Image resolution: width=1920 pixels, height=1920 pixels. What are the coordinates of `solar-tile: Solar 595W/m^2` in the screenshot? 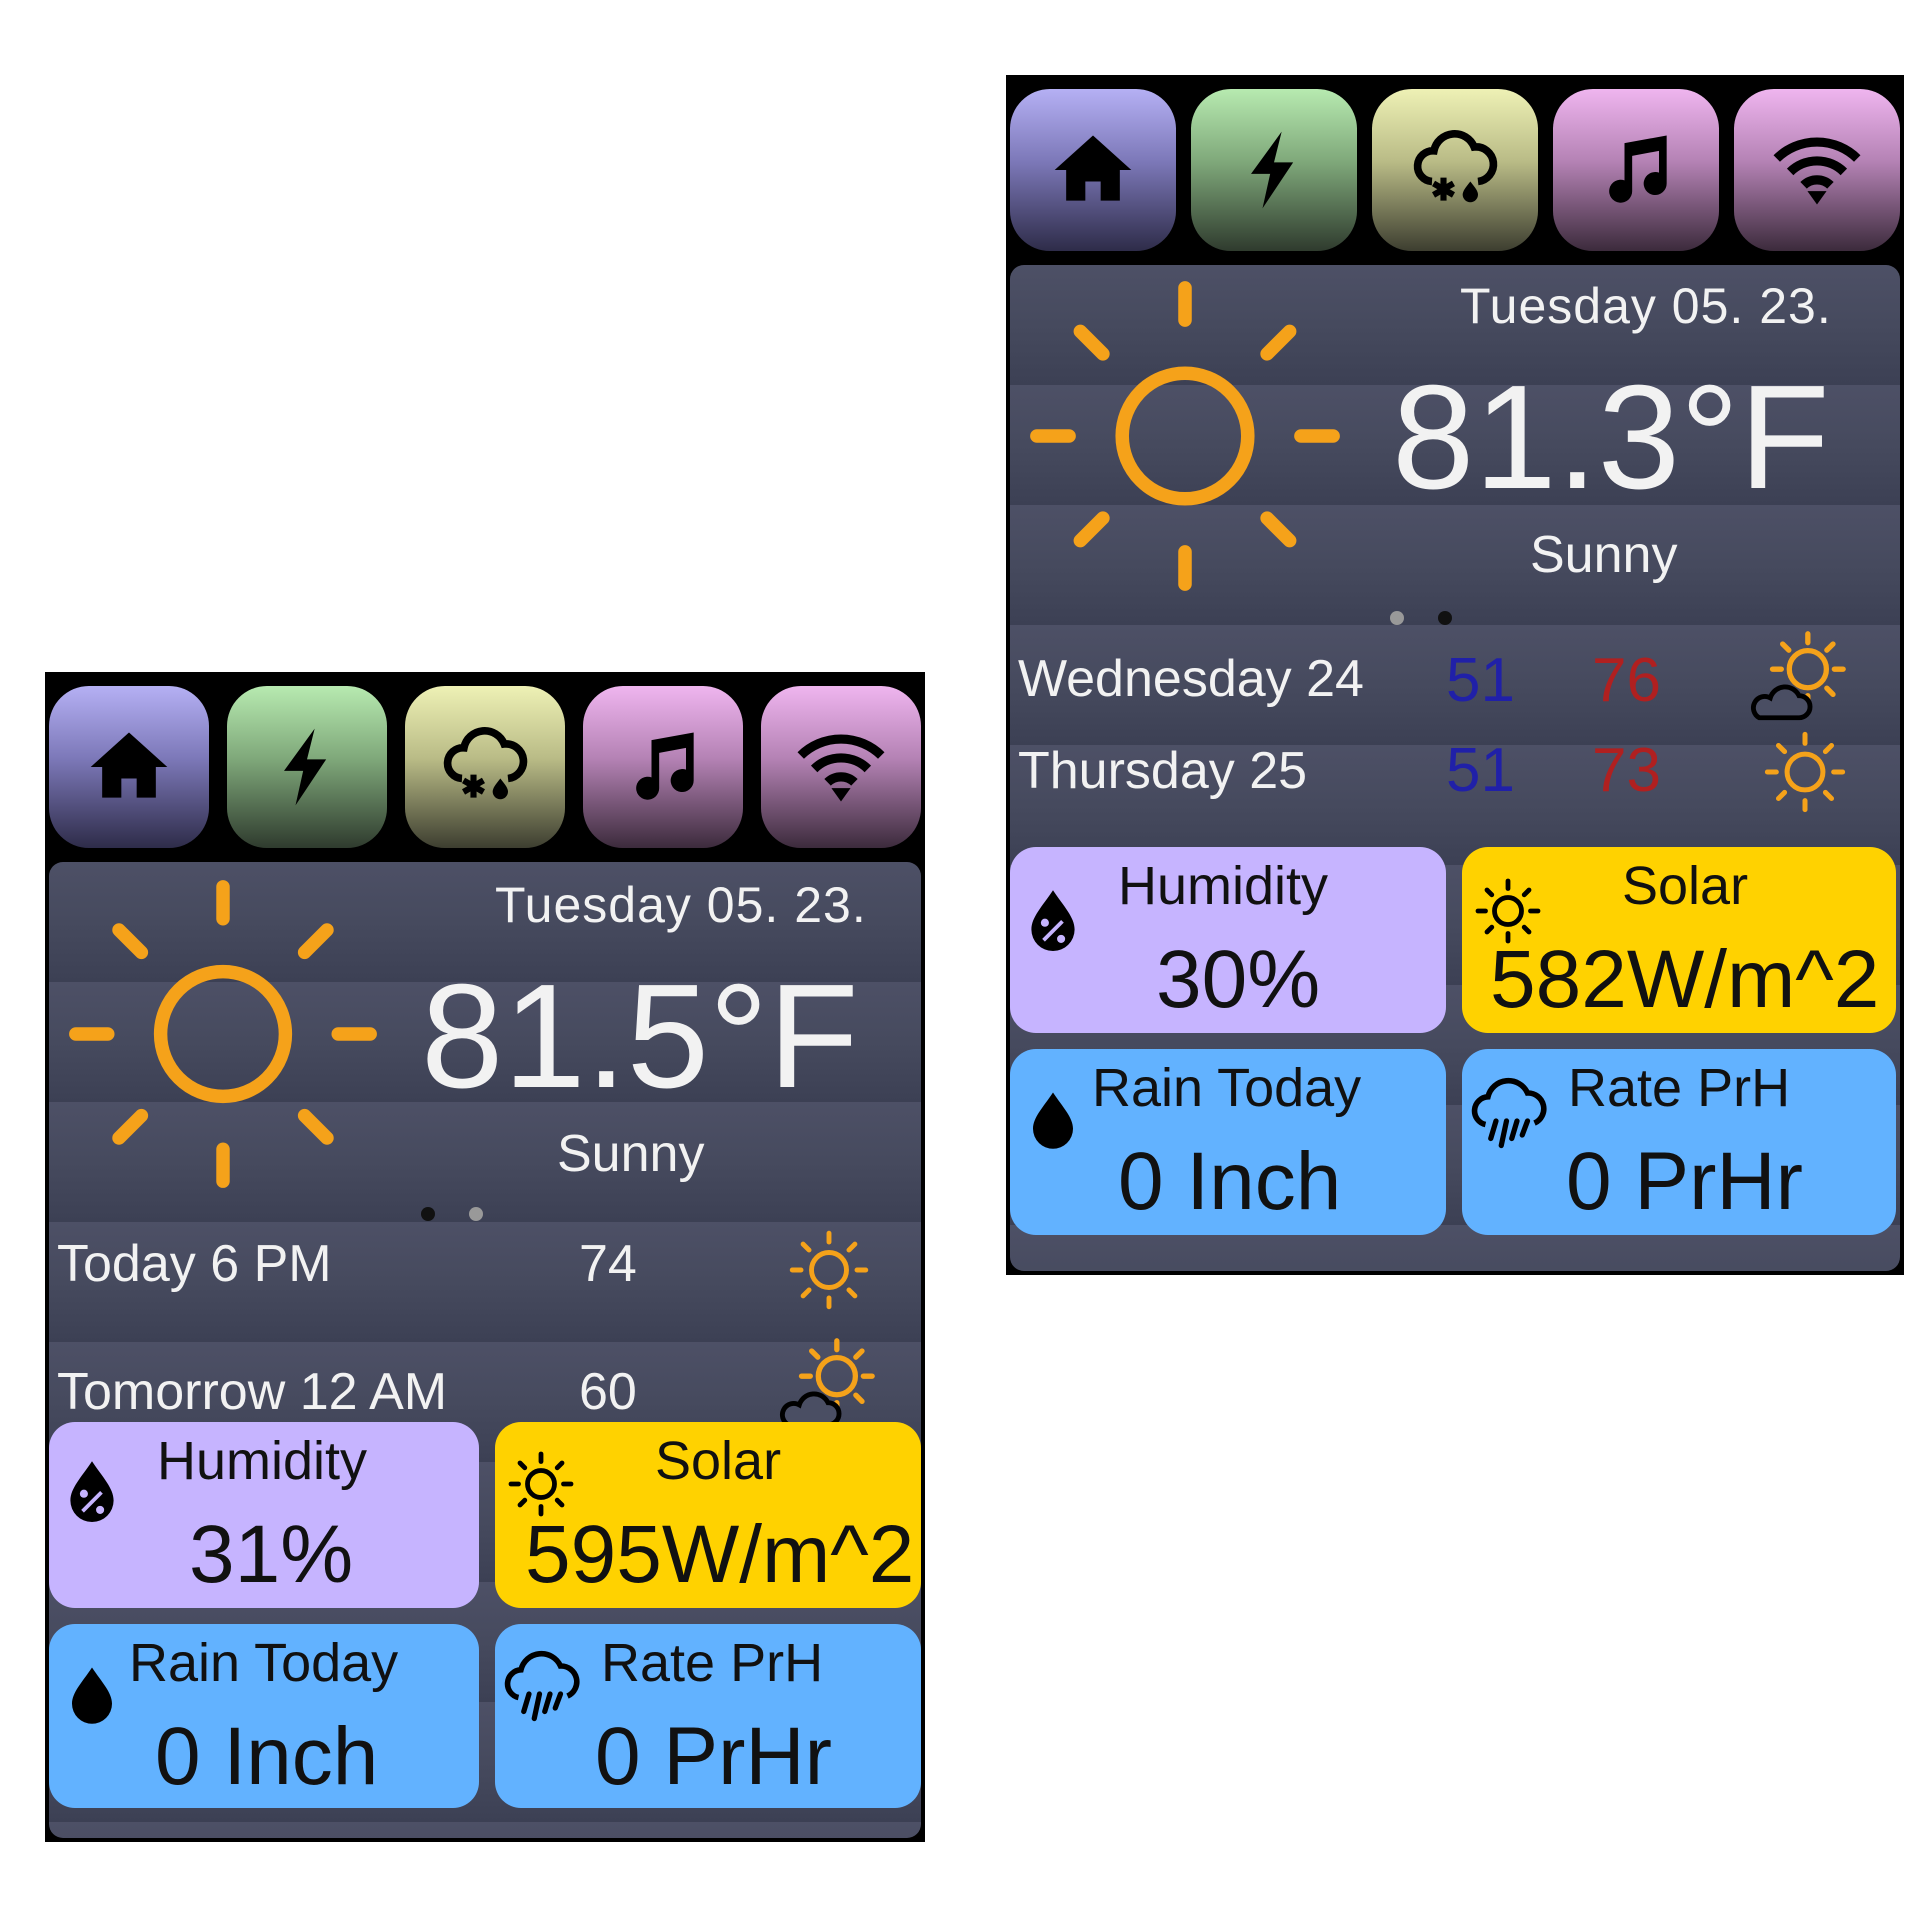 It's located at (708, 1515).